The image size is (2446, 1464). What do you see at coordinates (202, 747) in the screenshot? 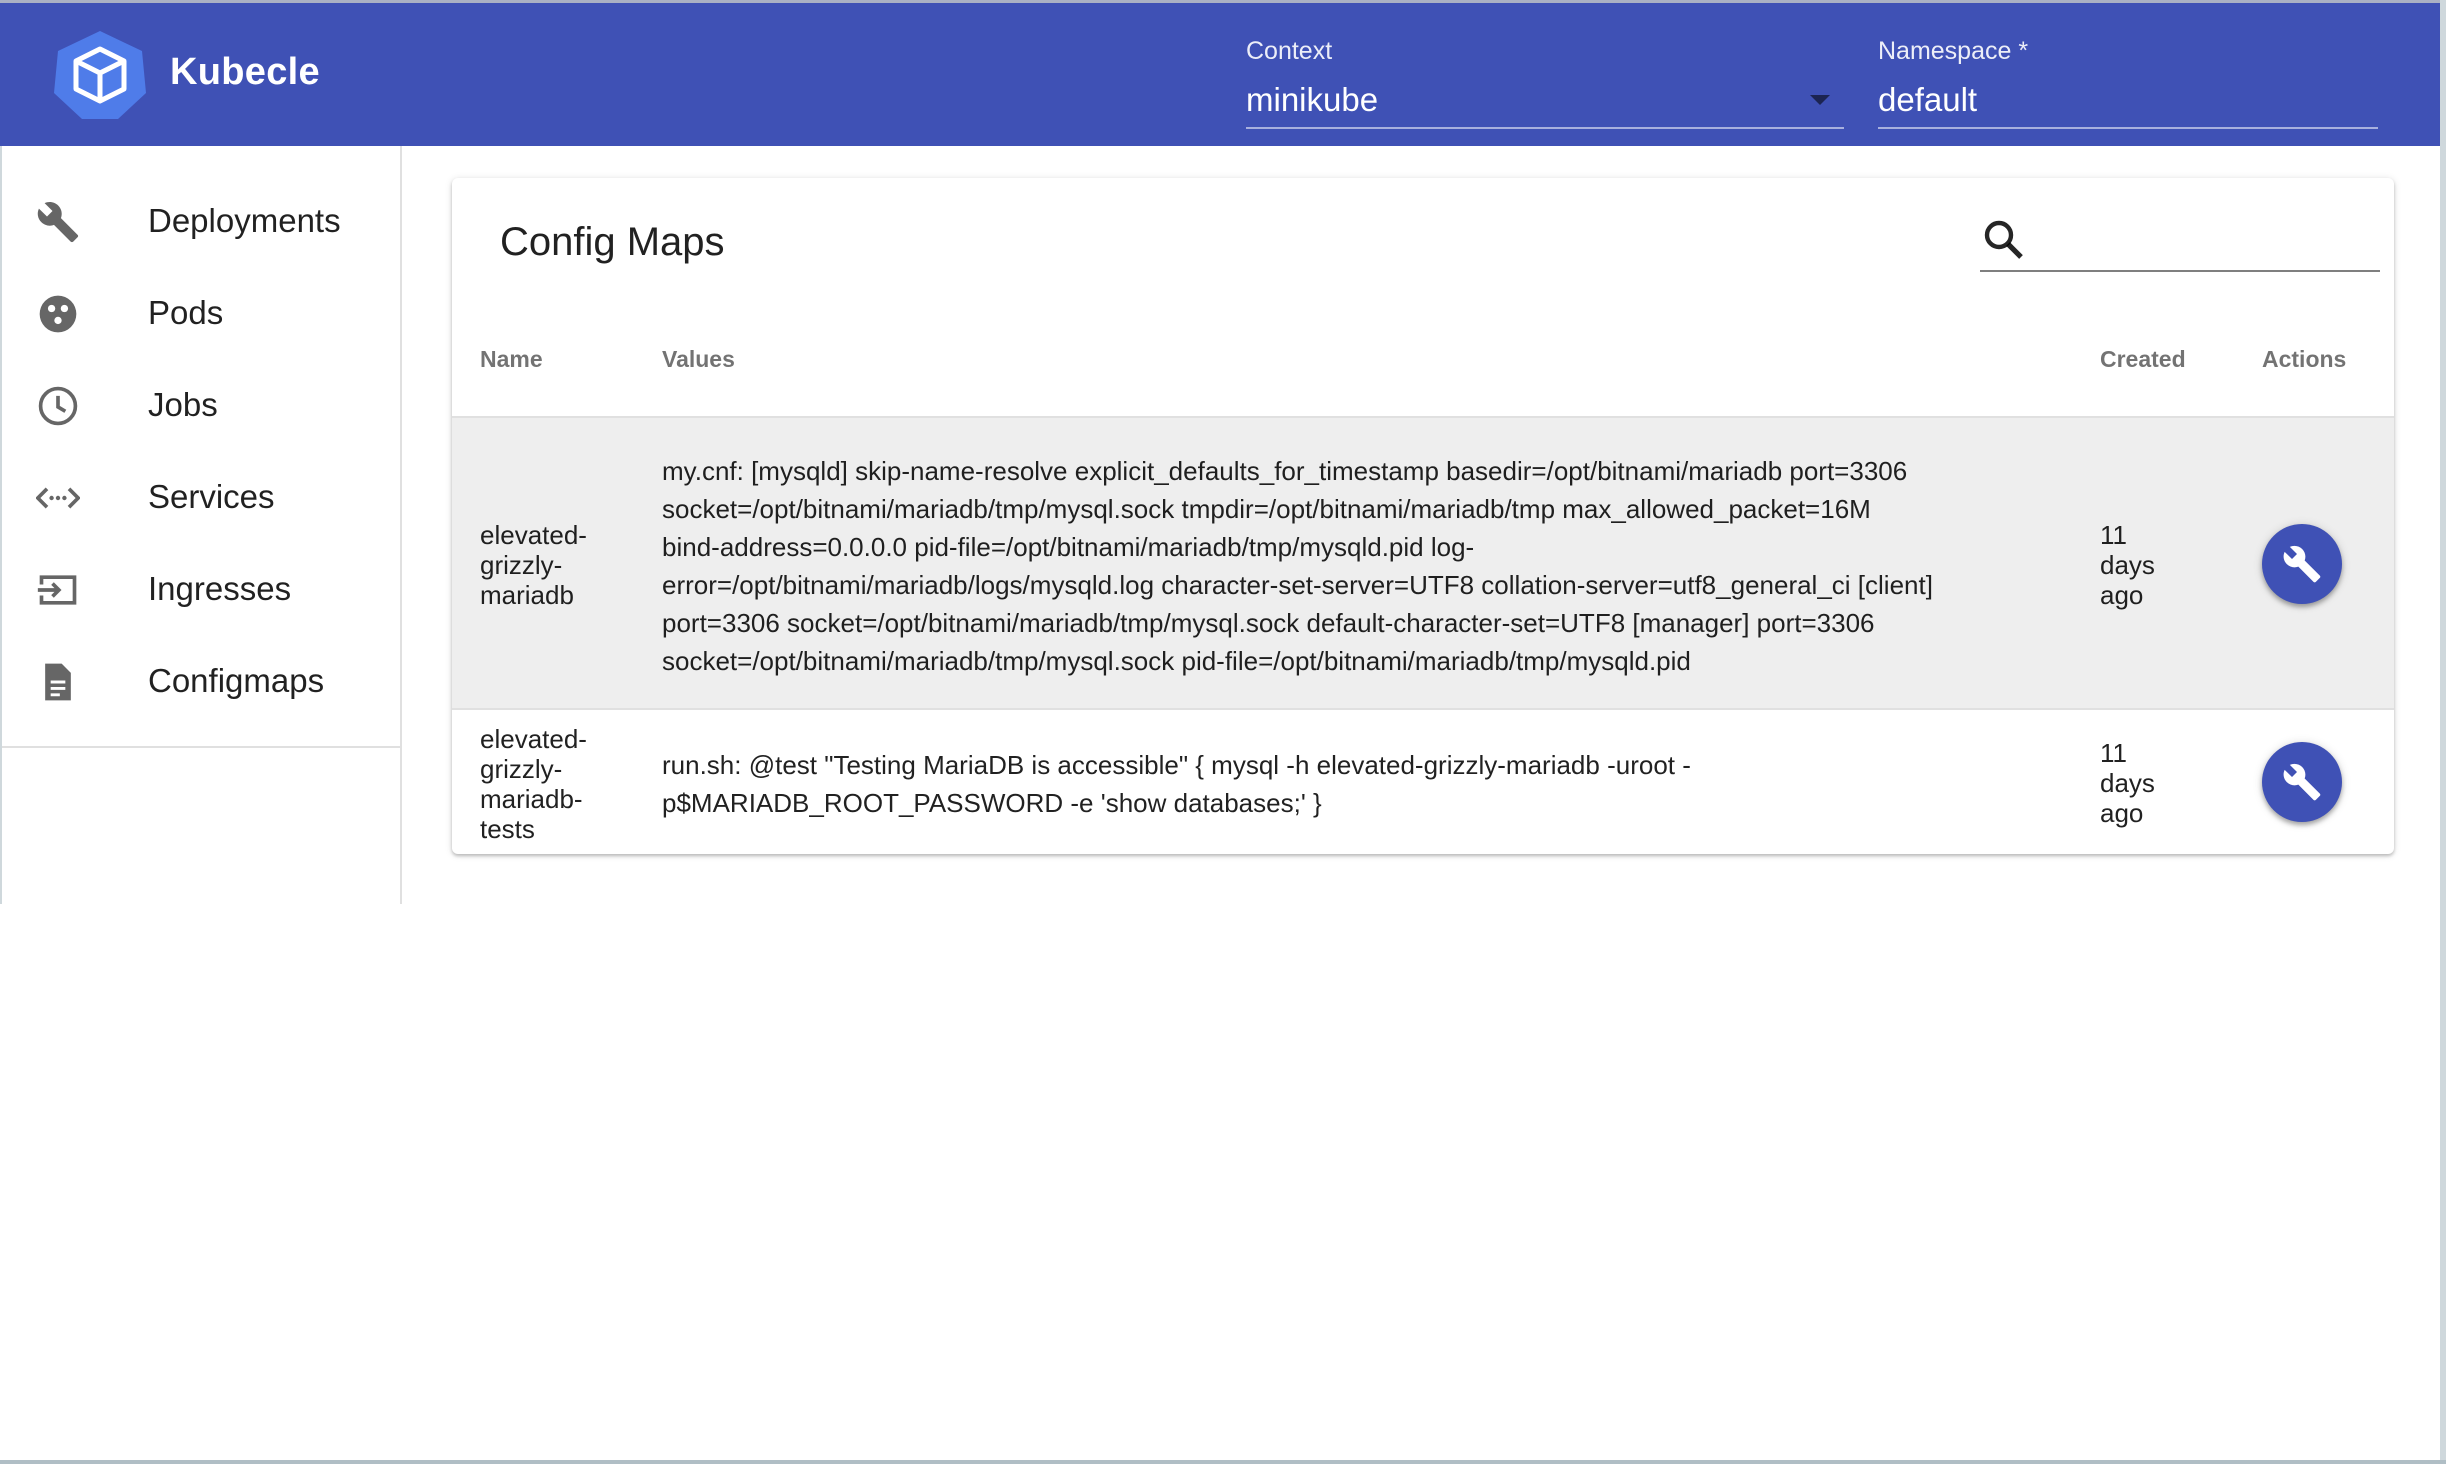
I see `sidebar-divider` at bounding box center [202, 747].